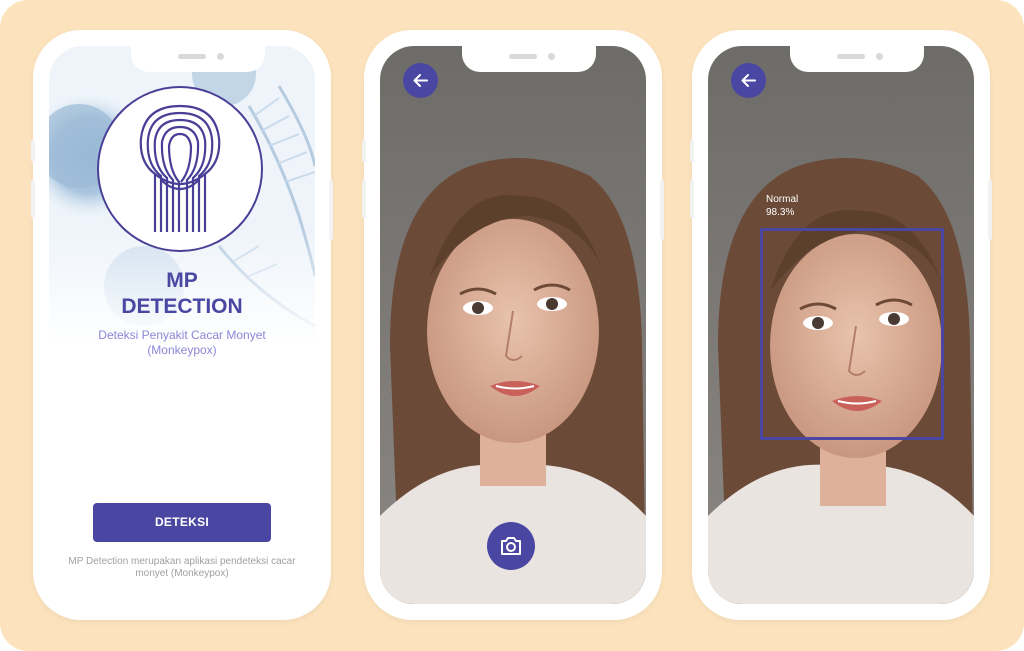  Describe the element at coordinates (182, 294) in the screenshot. I see `app-title: MP DETECTION` at that location.